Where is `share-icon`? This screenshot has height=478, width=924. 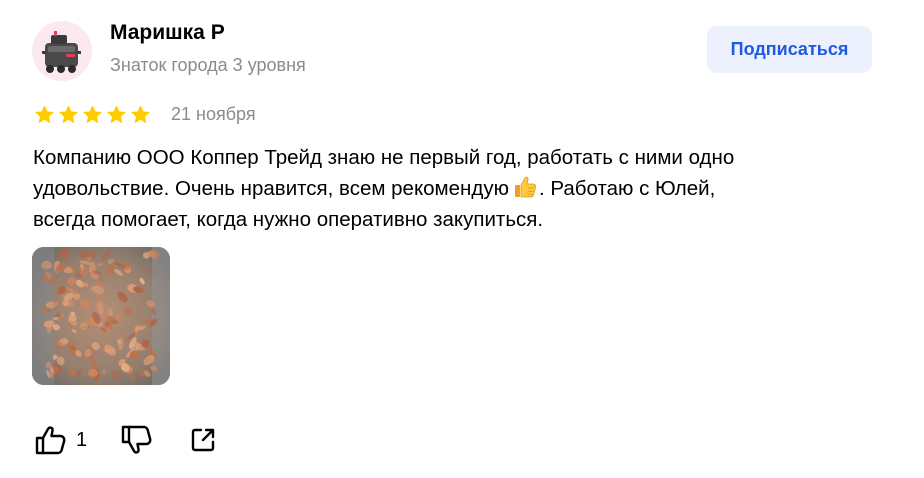
share-icon is located at coordinates (203, 440).